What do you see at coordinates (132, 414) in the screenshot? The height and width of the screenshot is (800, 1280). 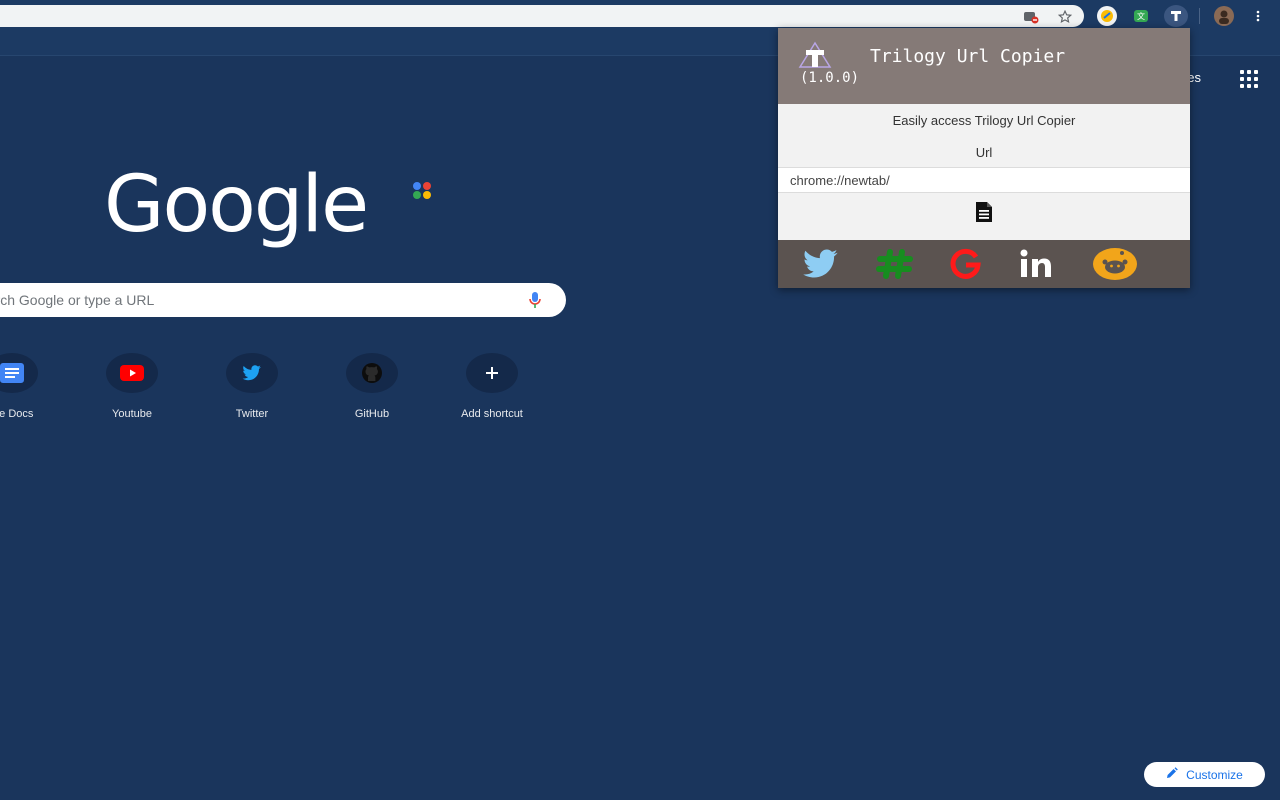 I see `shortcut-label: Youtube` at bounding box center [132, 414].